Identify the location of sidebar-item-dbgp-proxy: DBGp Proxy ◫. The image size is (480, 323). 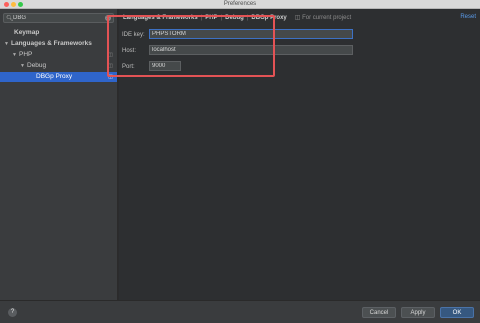
(58, 77).